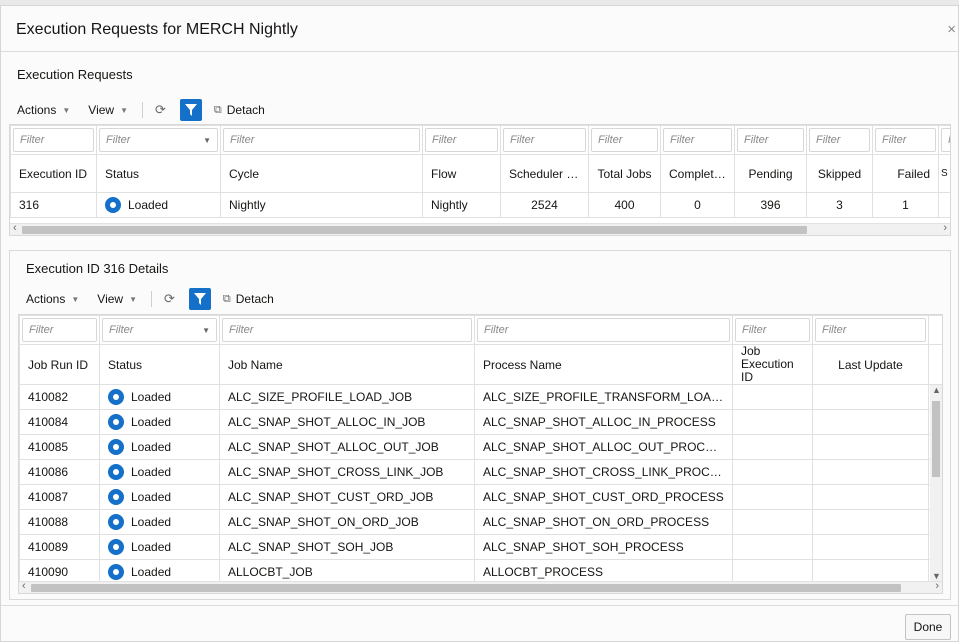 The image size is (959, 642). Describe the element at coordinates (59, 497) in the screenshot. I see `job-run-id-cell: 410087` at that location.